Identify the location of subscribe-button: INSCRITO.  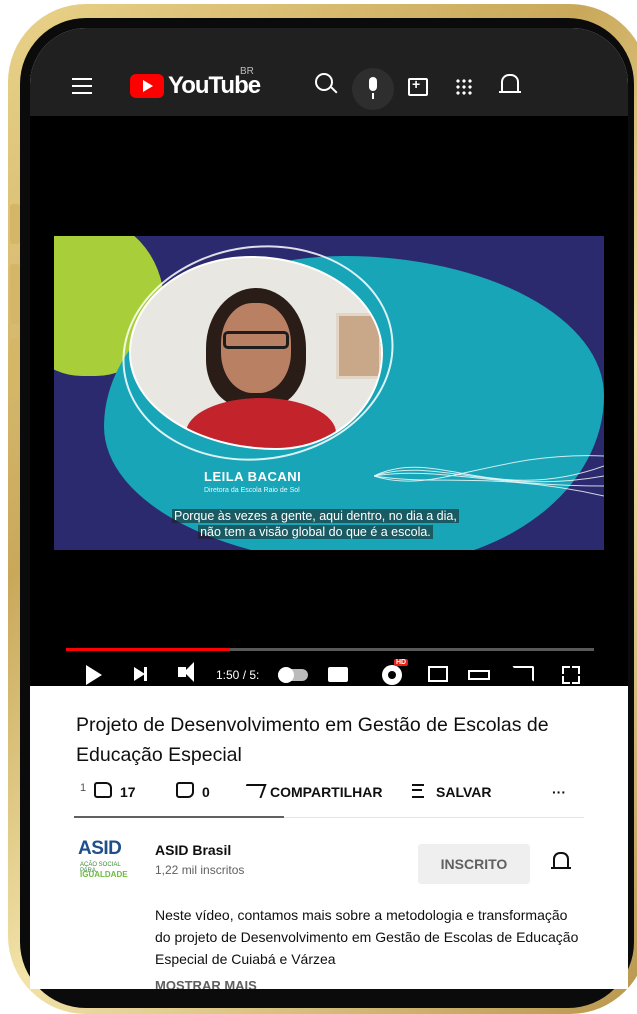
(474, 864).